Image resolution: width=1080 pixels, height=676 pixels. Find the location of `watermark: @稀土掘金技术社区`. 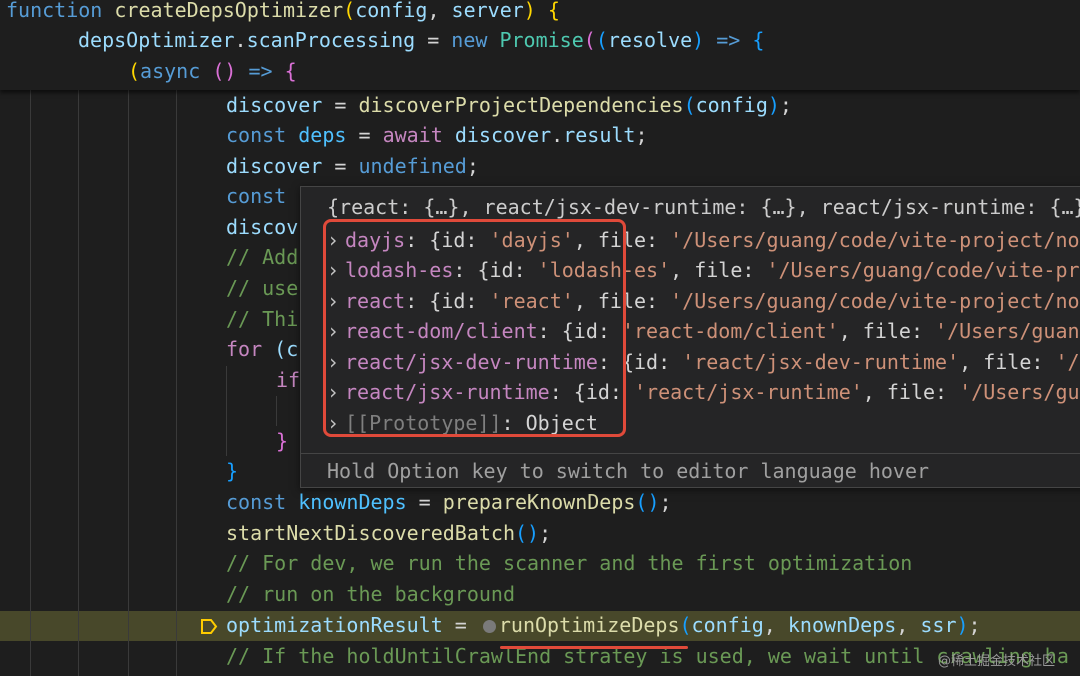

watermark: @稀土掘金技术社区 is located at coordinates (997, 661).